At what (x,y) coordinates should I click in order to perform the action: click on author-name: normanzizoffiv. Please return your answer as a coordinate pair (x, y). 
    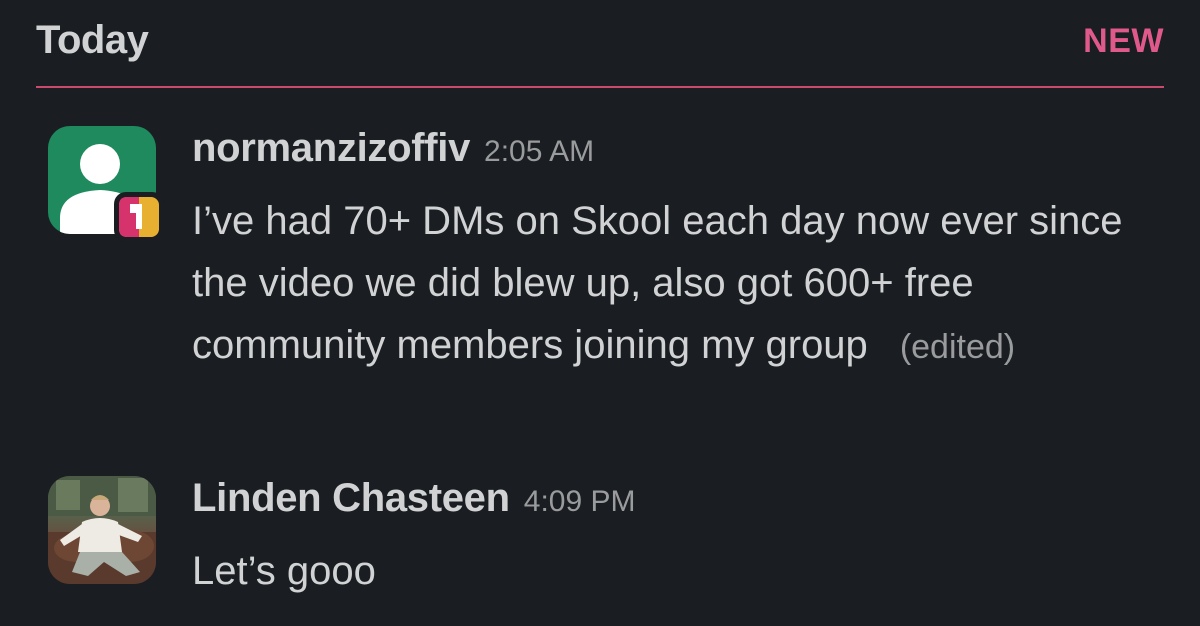
    Looking at the image, I should click on (331, 148).